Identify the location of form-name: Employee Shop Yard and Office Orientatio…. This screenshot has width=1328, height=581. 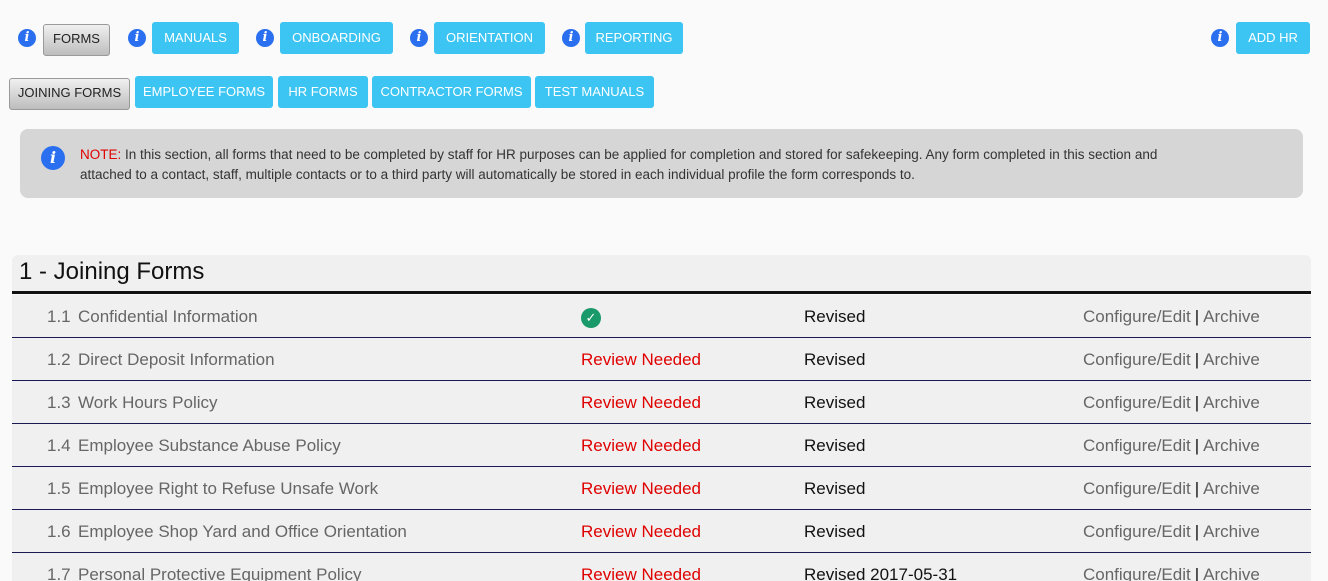
(242, 532).